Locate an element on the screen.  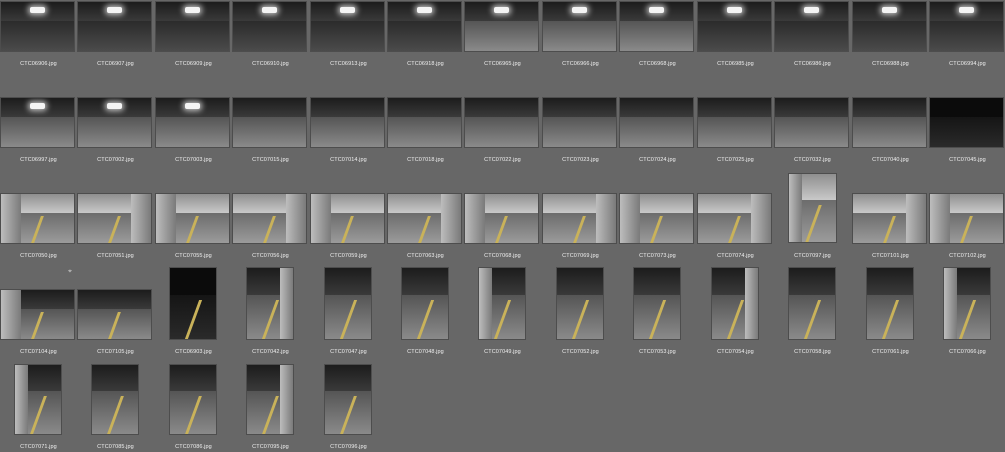
thumbnail-filename: CTC07073.jpg is located at coordinates (657, 256).